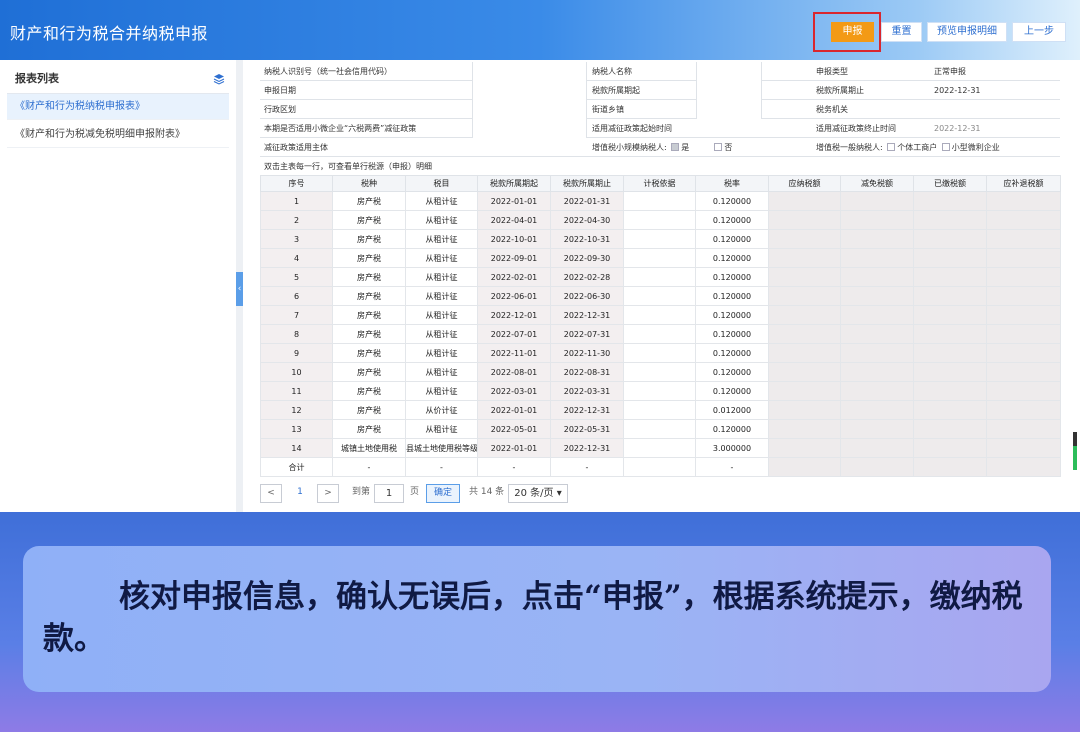 This screenshot has height=732, width=1080. What do you see at coordinates (660, 239) in the screenshot?
I see `table-row: 3 房产税 从租计征 2022-10-01 2022-10-31 0.120000` at bounding box center [660, 239].